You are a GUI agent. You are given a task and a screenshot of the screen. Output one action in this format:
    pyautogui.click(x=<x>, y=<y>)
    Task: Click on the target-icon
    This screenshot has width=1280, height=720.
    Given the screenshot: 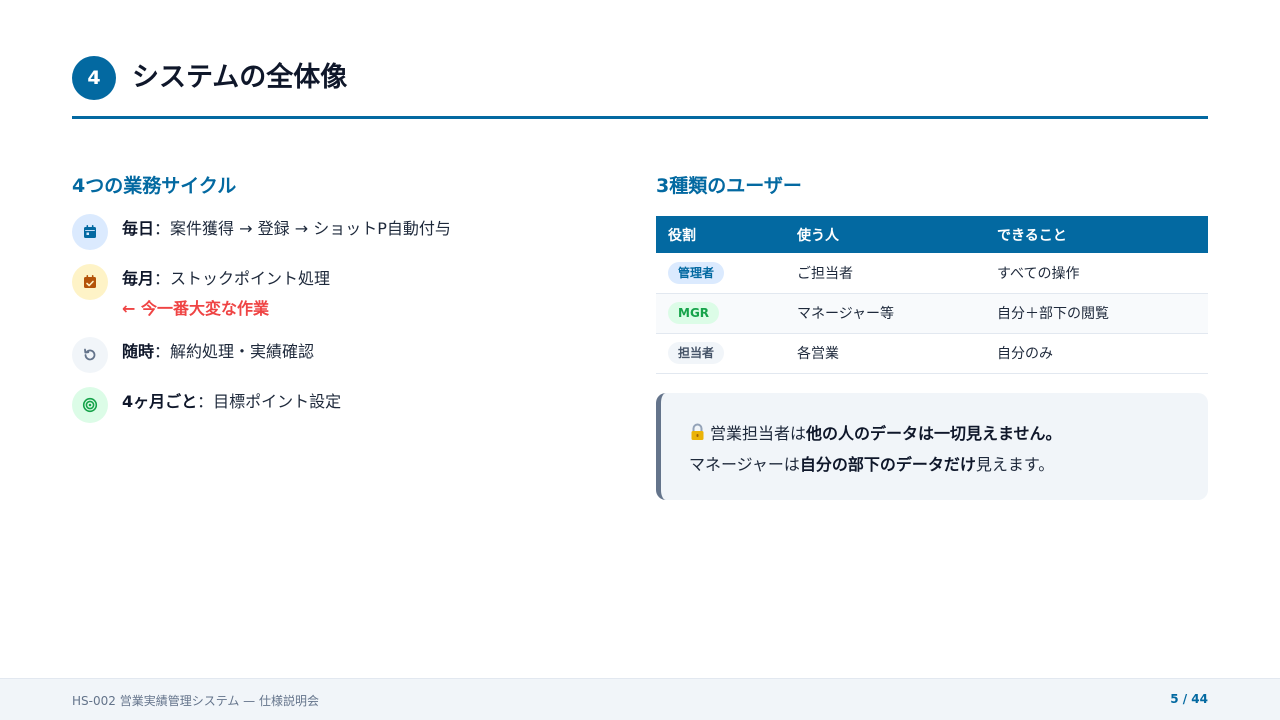 What is the action you would take?
    pyautogui.click(x=90, y=405)
    